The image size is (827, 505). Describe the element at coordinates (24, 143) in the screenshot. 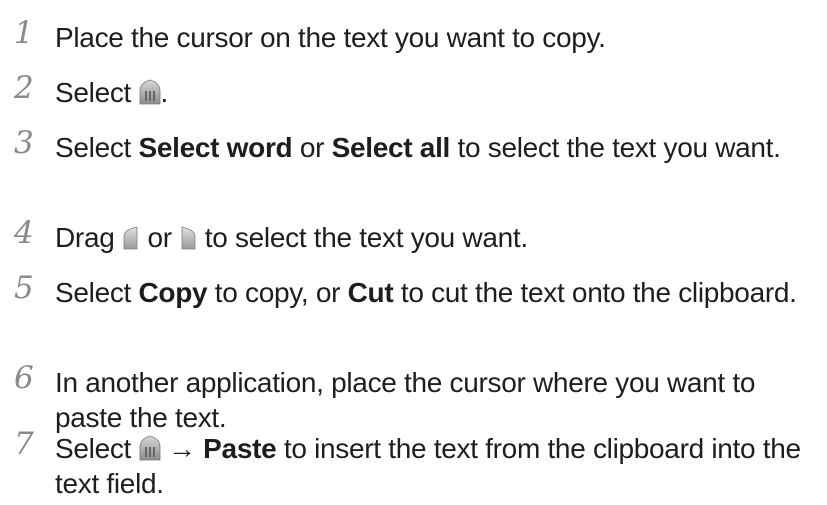

I see `step-number: 3` at that location.